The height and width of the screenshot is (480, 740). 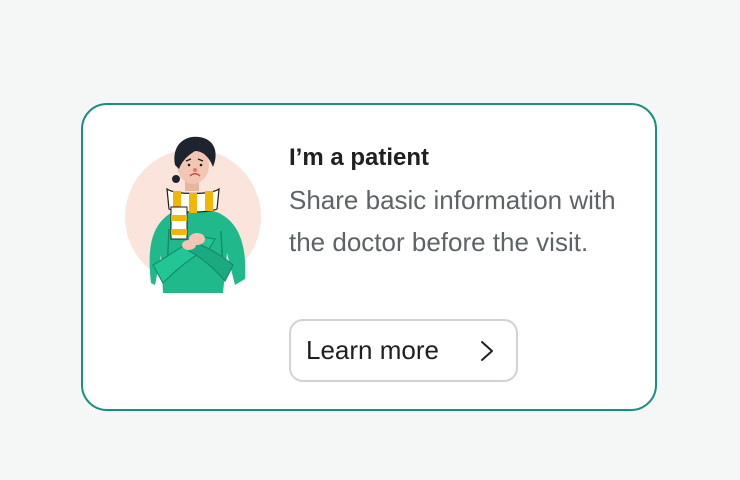 I want to click on learn-more-label: Learn more, so click(x=372, y=350).